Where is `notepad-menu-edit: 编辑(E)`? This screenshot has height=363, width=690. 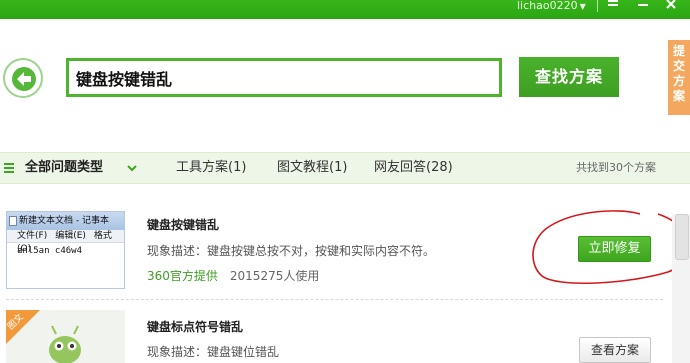
notepad-menu-edit: 编辑(E) is located at coordinates (70, 236).